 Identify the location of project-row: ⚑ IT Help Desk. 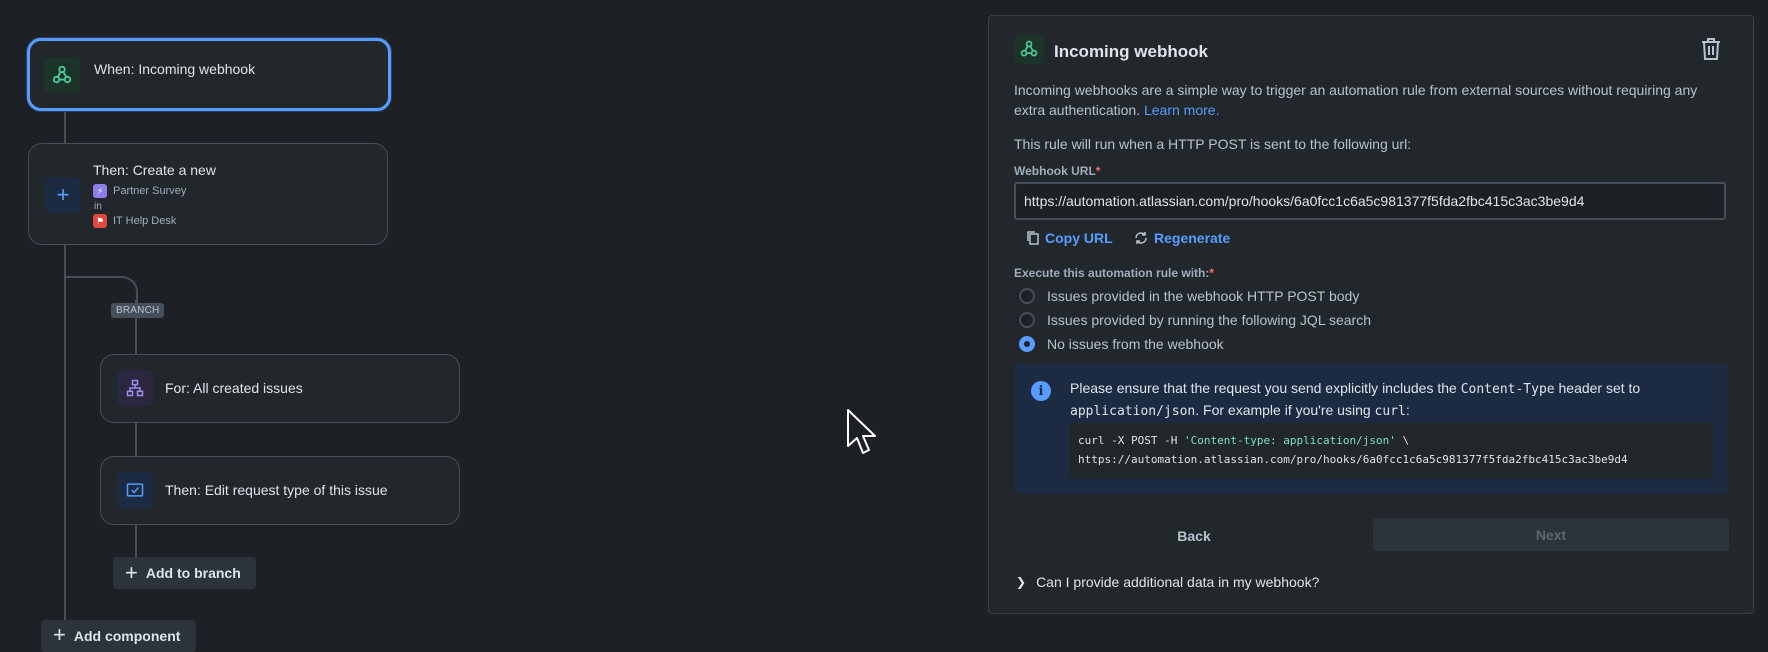
(134, 221).